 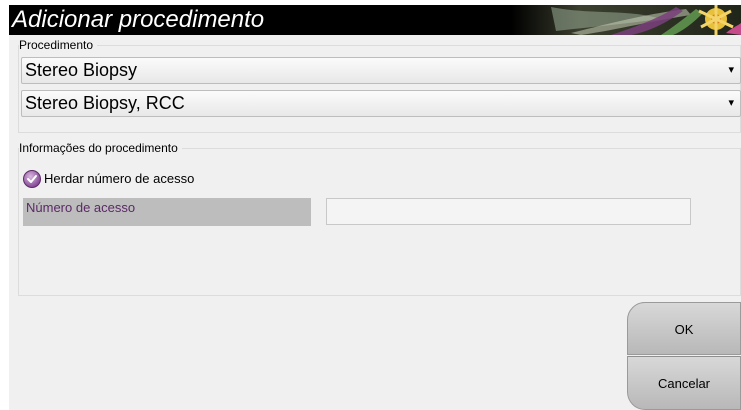 What do you see at coordinates (81, 70) in the screenshot?
I see `procedure-select-value: Stereo Biopsy` at bounding box center [81, 70].